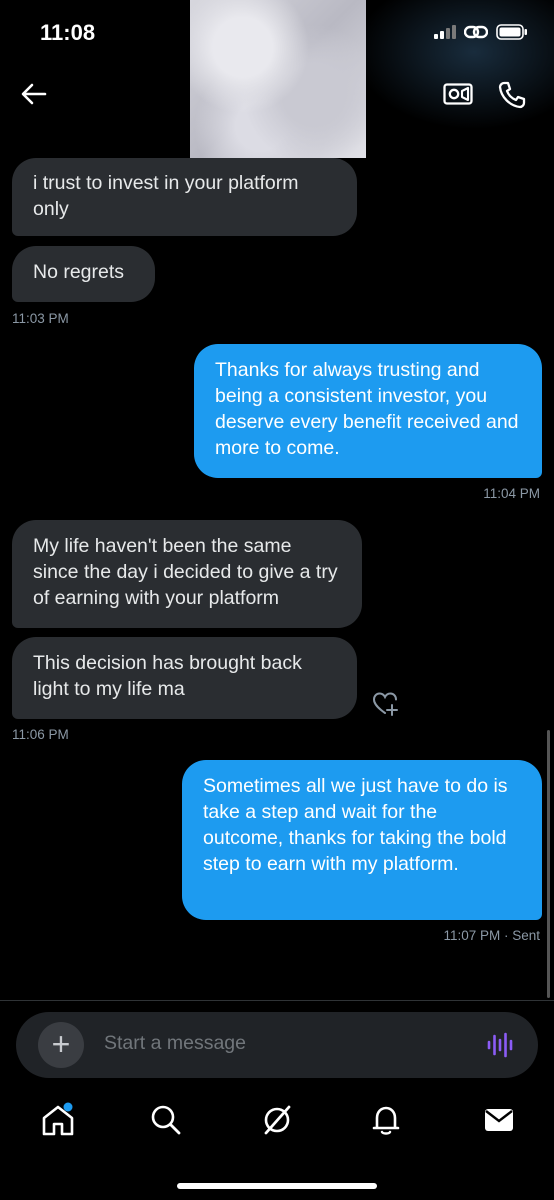 This screenshot has height=1200, width=554. What do you see at coordinates (40, 318) in the screenshot?
I see `message-timestamp: 11:03 PM` at bounding box center [40, 318].